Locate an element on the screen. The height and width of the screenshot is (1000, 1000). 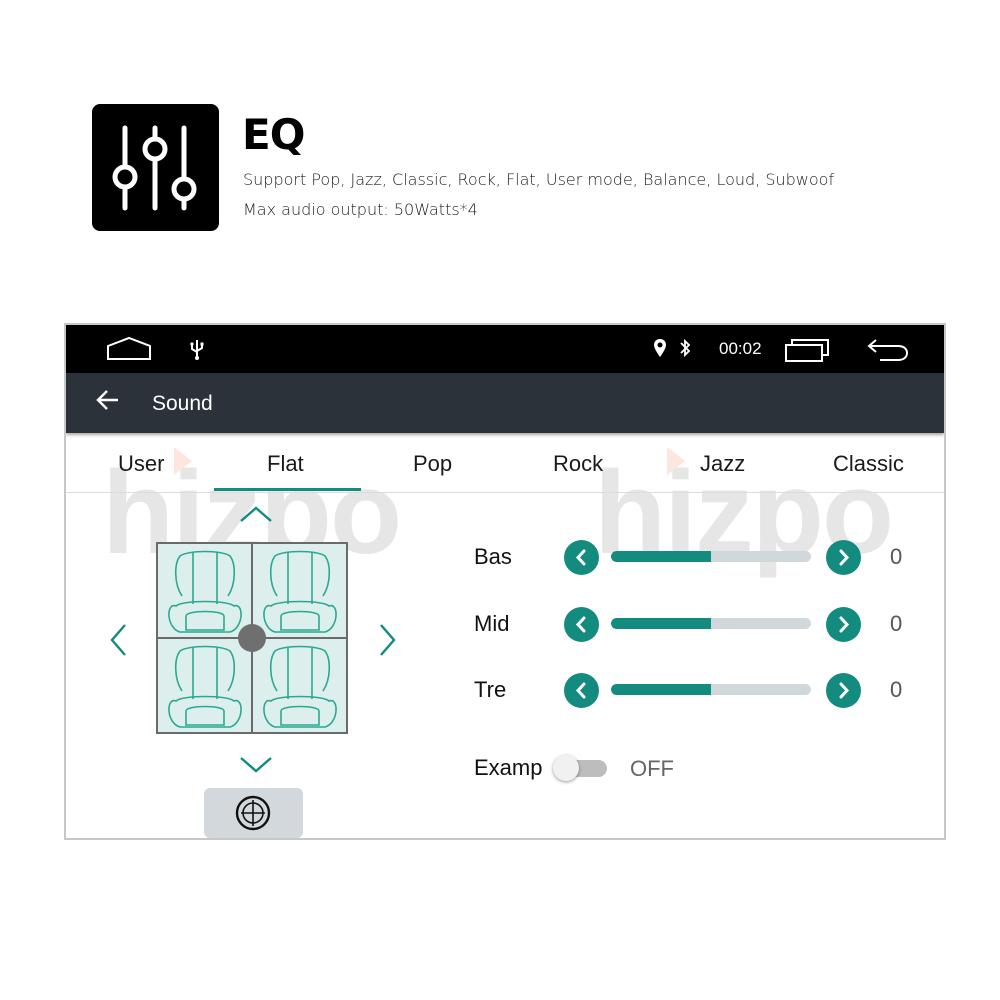
balance-reset-icon is located at coordinates (253, 813).